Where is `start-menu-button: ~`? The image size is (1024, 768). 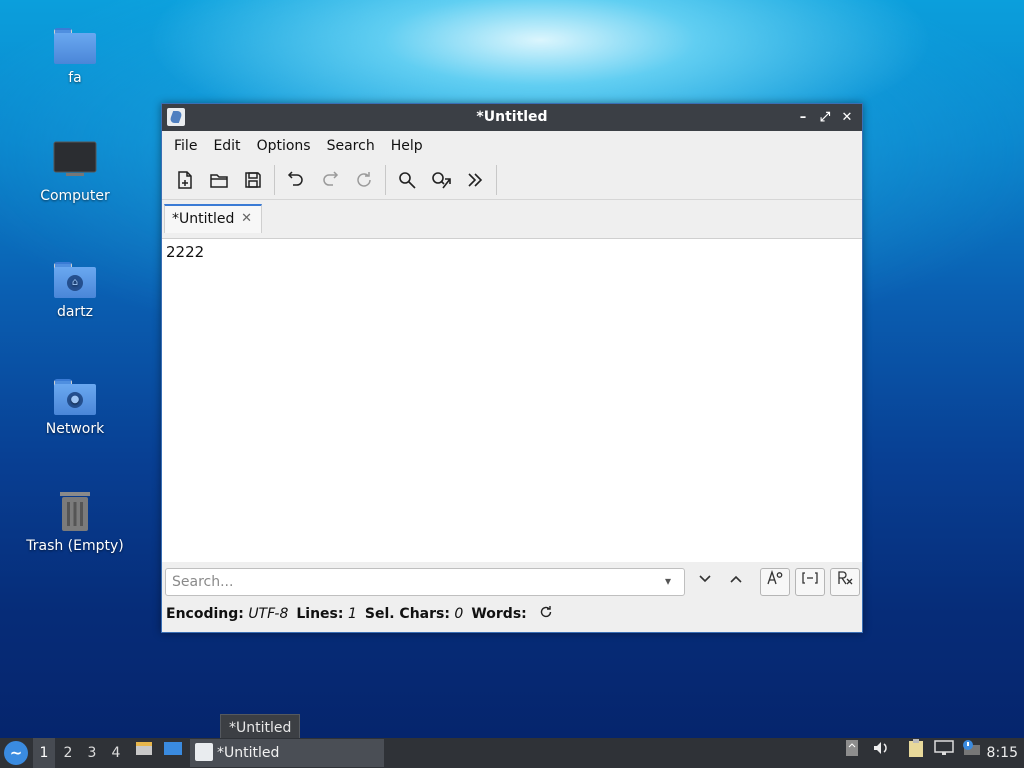 start-menu-button: ~ is located at coordinates (16, 753).